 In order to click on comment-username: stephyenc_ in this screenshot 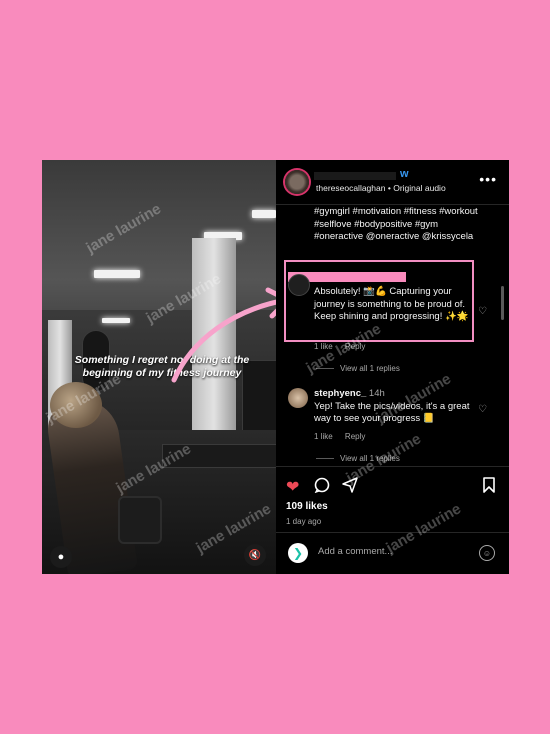, I will do `click(340, 393)`.